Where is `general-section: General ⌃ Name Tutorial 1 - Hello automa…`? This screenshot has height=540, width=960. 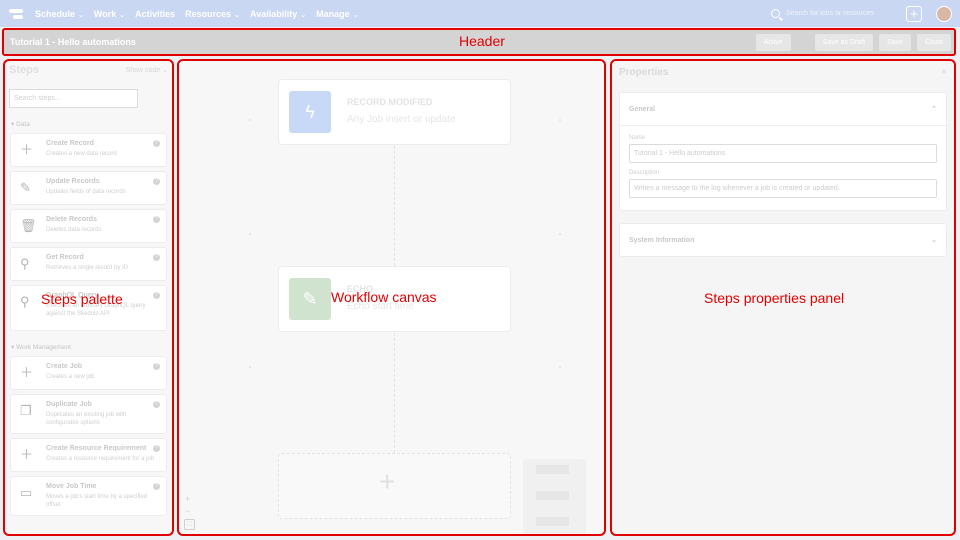 general-section: General ⌃ Name Tutorial 1 - Hello automa… is located at coordinates (783, 151).